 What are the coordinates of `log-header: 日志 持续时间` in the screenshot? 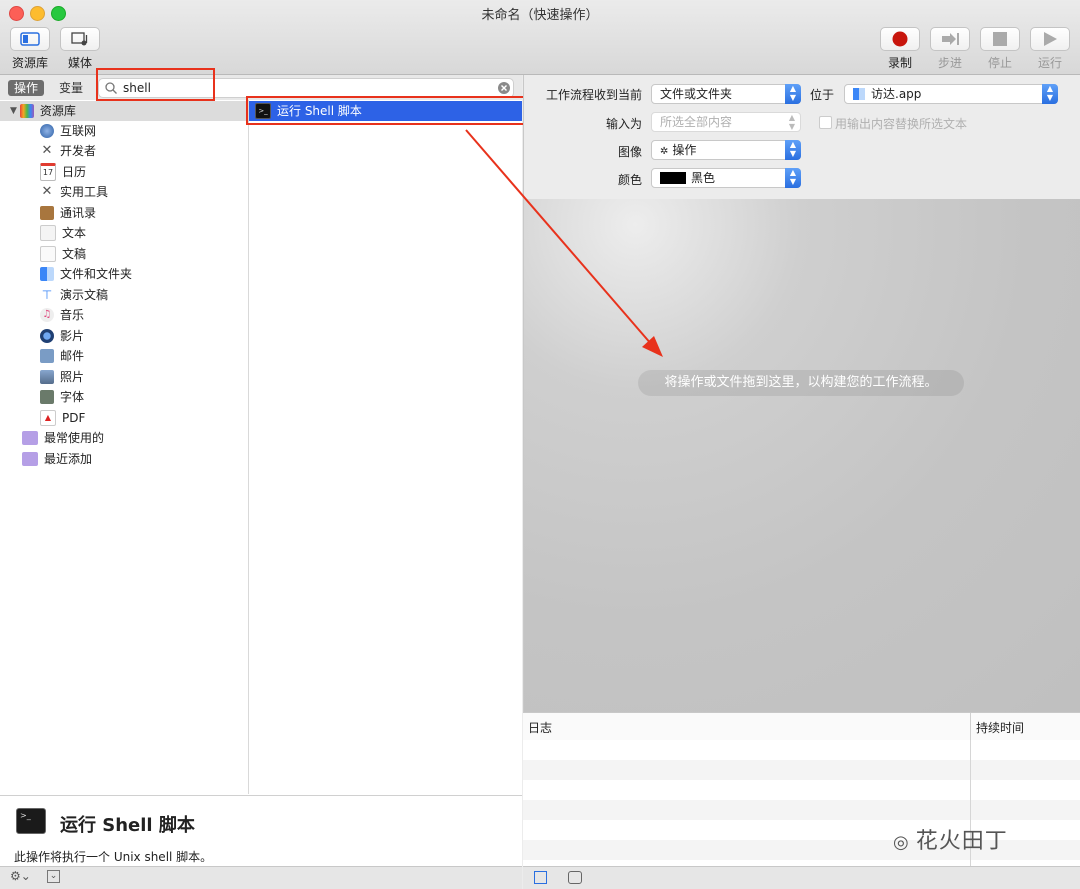 It's located at (801, 726).